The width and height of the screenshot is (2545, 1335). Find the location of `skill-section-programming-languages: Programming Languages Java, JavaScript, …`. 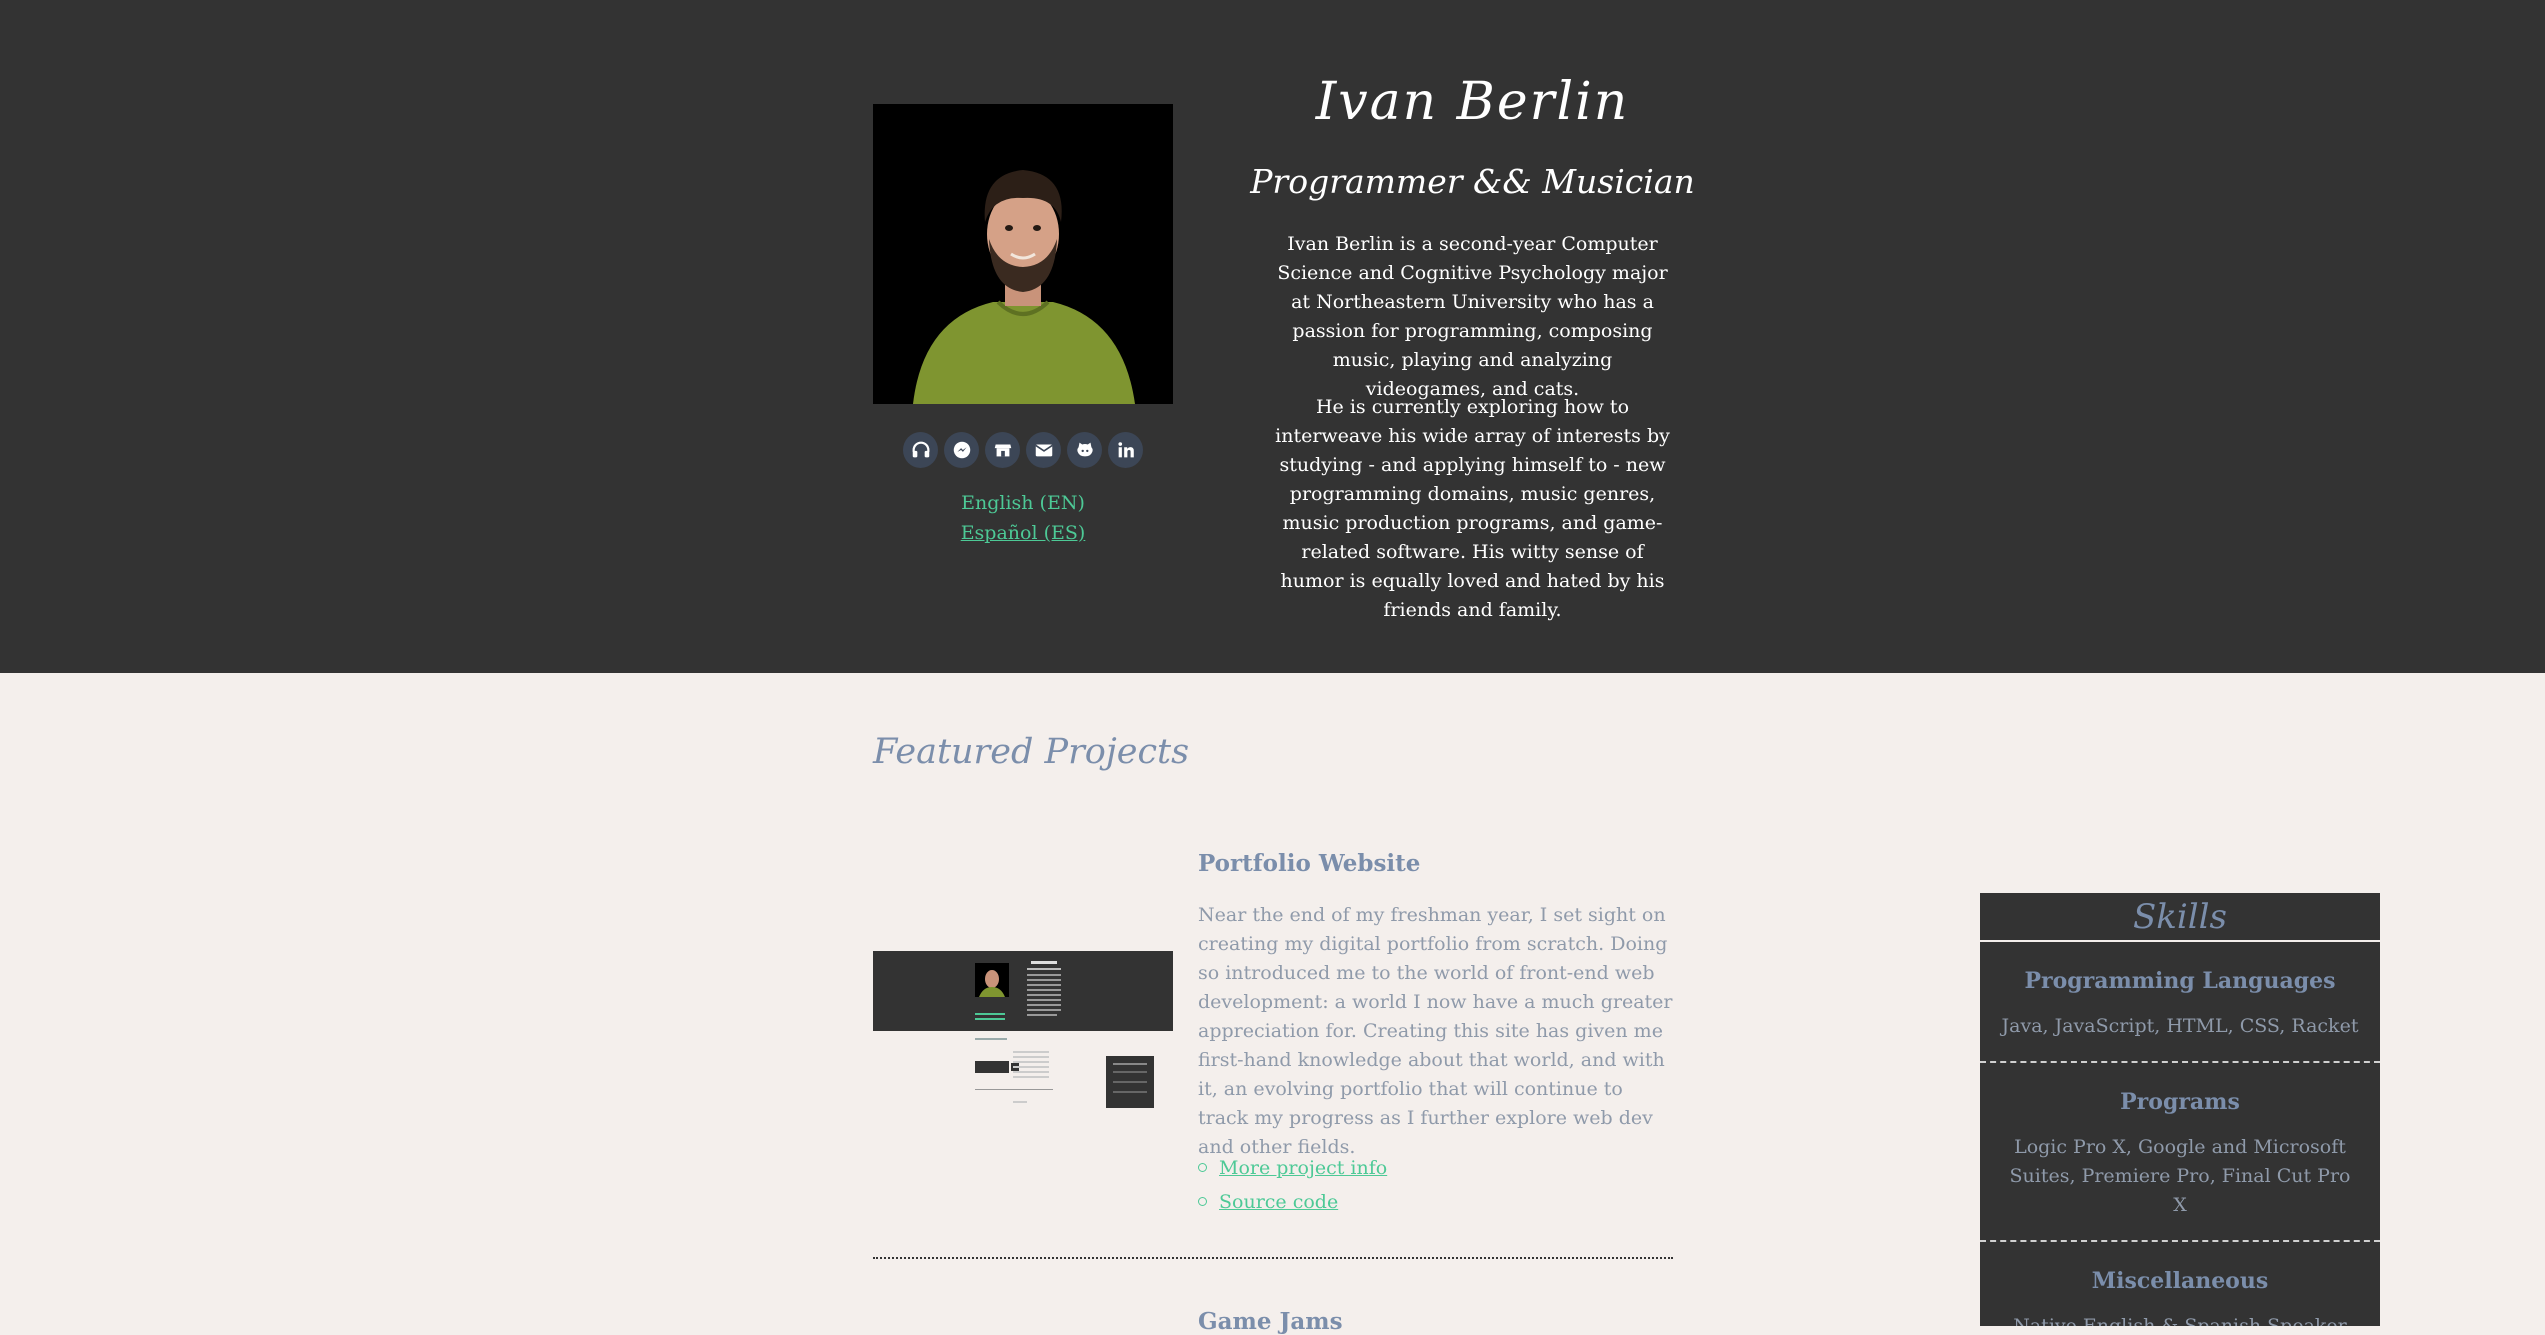

skill-section-programming-languages: Programming Languages Java, JavaScript, … is located at coordinates (2180, 1002).